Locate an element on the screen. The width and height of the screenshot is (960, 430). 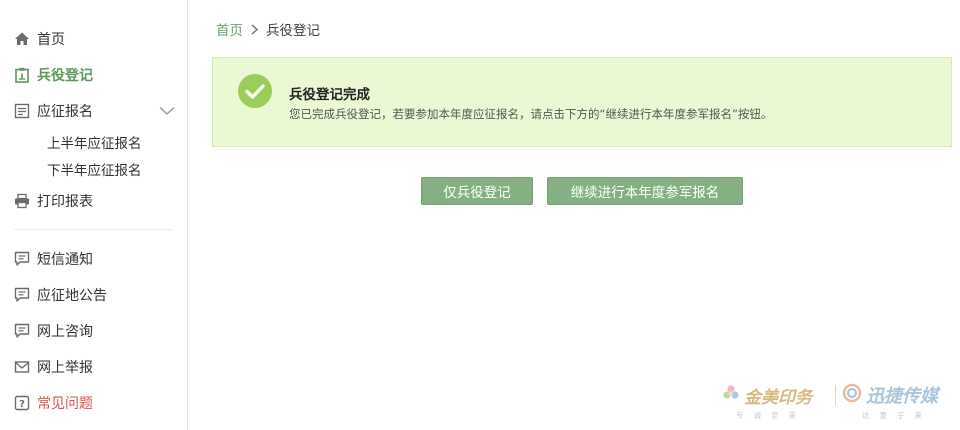
sidebar-item-label: 网上咨询 is located at coordinates (65, 332).